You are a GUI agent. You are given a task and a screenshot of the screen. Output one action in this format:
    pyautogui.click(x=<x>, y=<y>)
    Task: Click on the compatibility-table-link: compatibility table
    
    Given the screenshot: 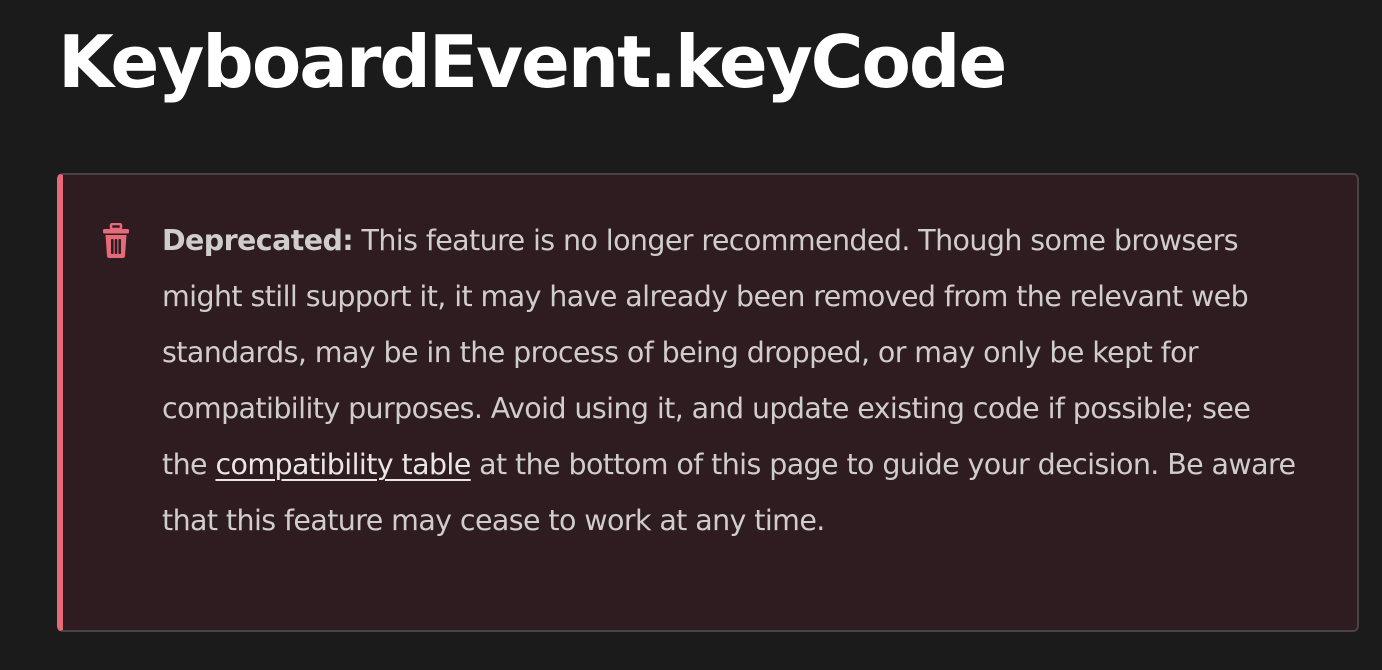 What is the action you would take?
    pyautogui.click(x=343, y=464)
    